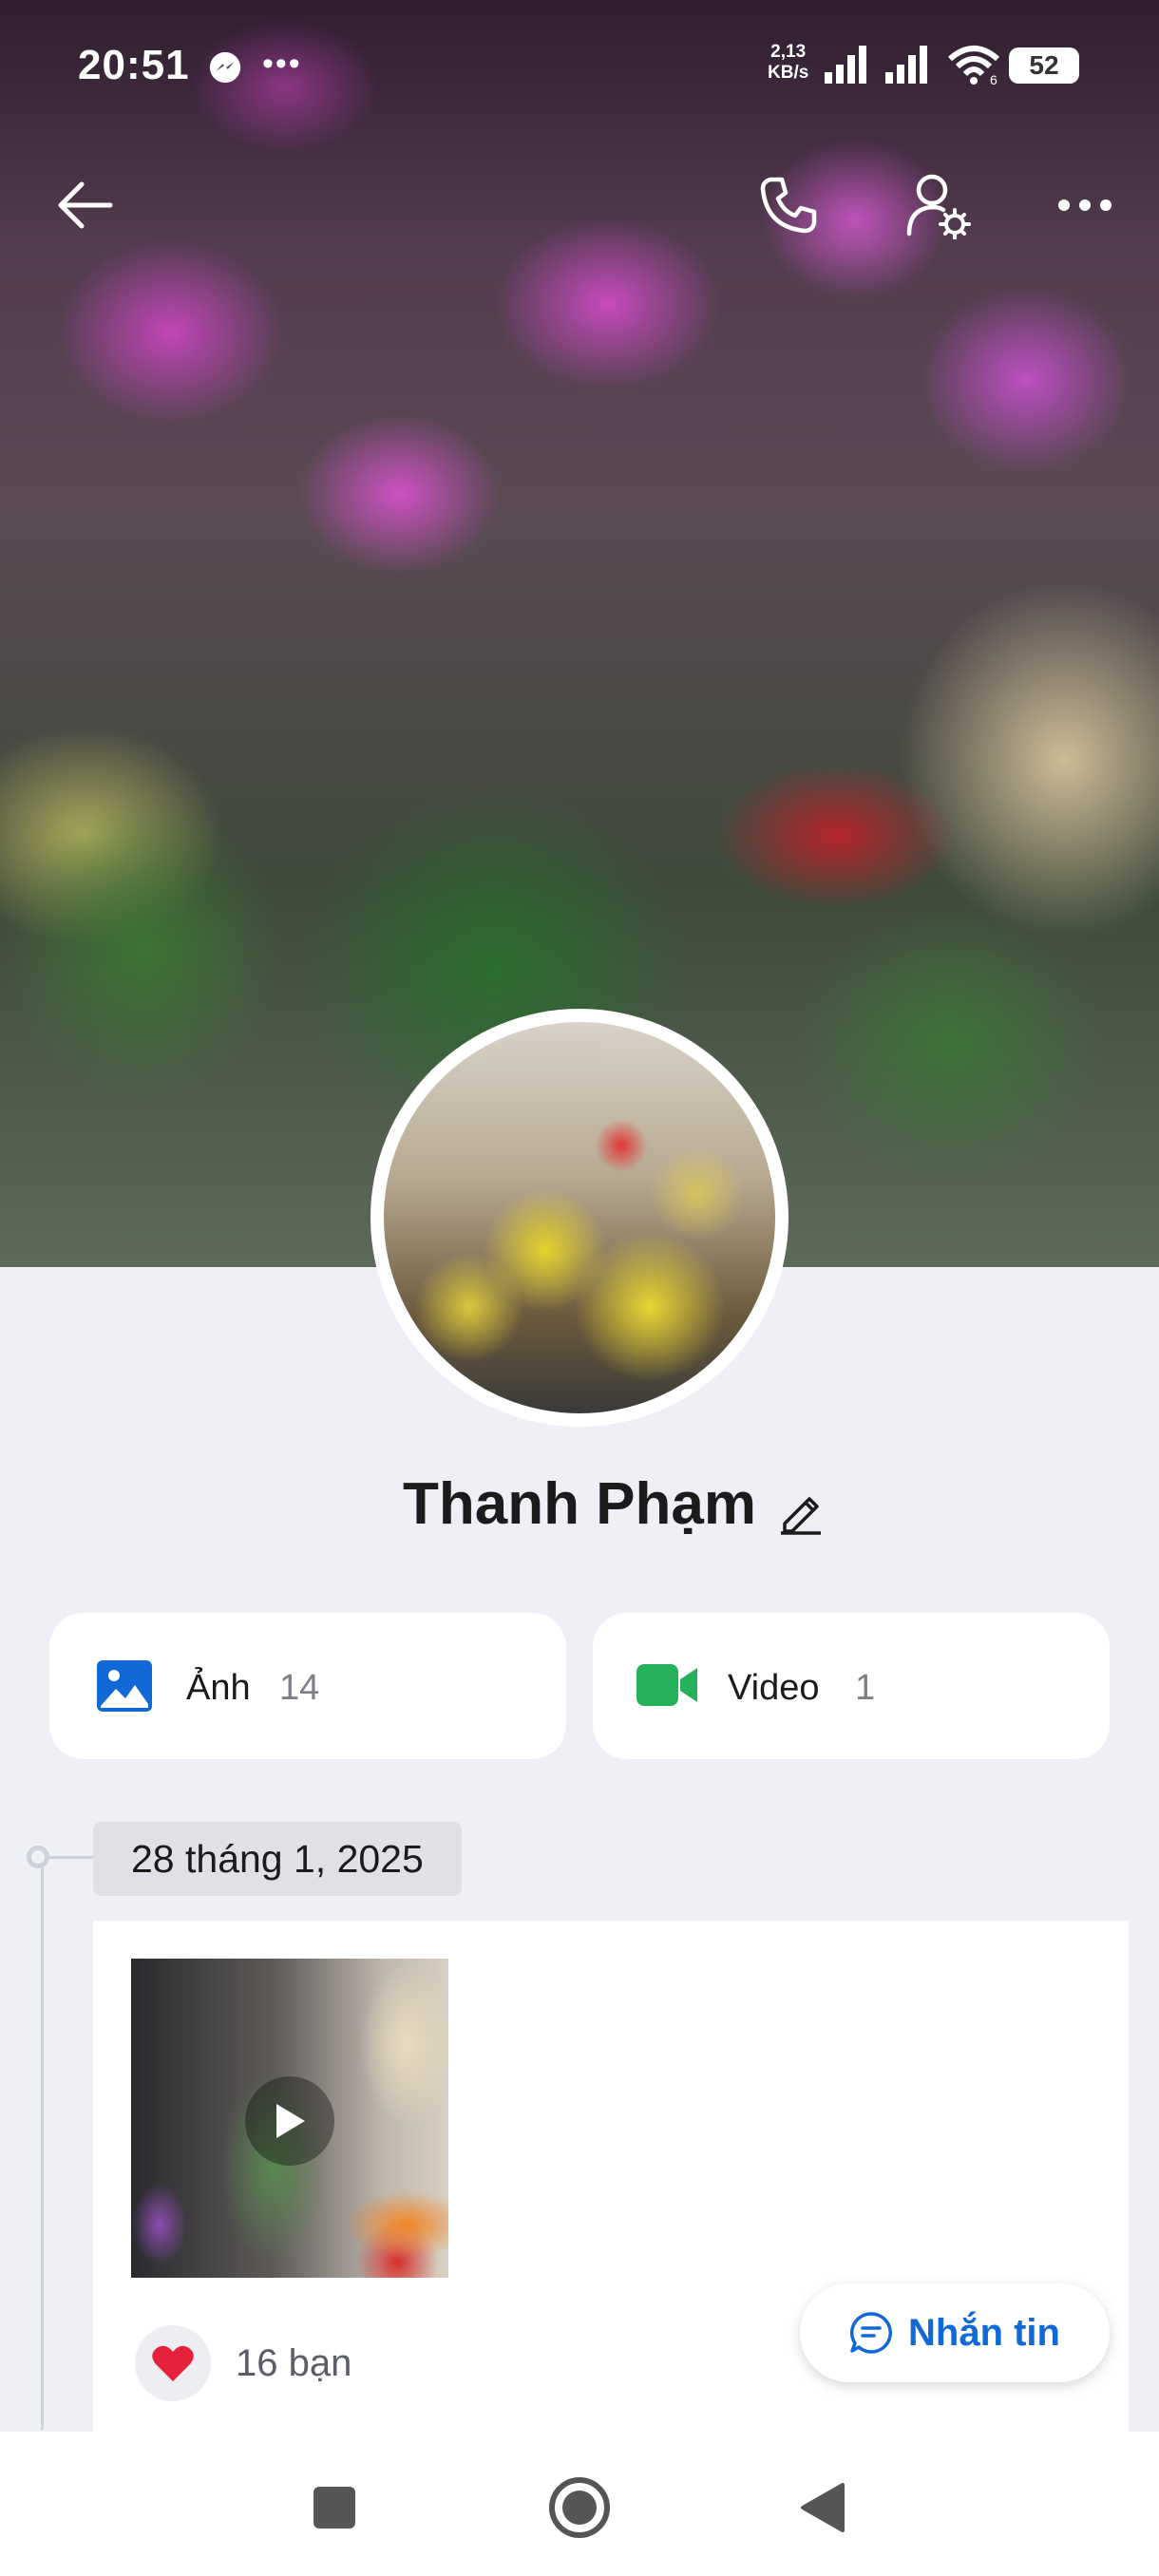 The width and height of the screenshot is (1159, 2576). What do you see at coordinates (124, 1686) in the screenshot?
I see `photo-icon` at bounding box center [124, 1686].